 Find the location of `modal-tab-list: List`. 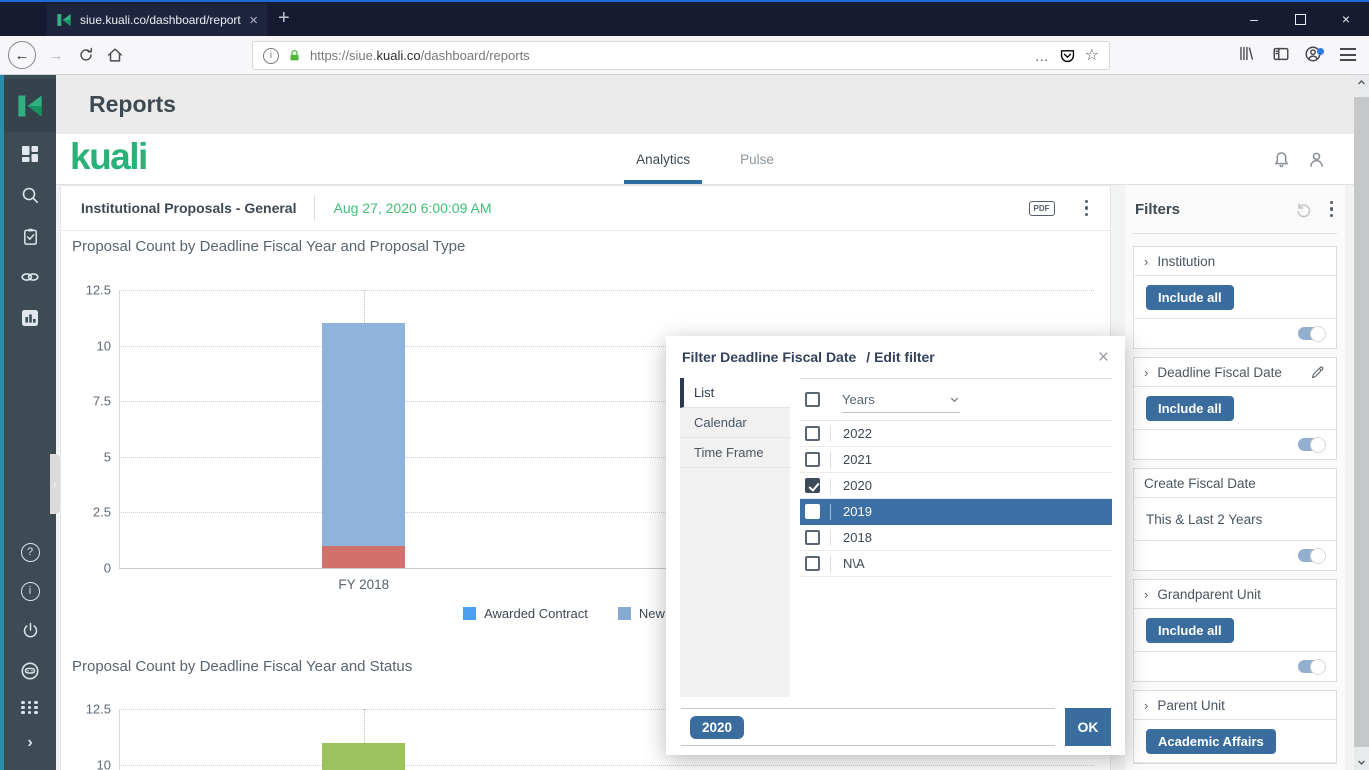

modal-tab-list: List is located at coordinates (735, 393).